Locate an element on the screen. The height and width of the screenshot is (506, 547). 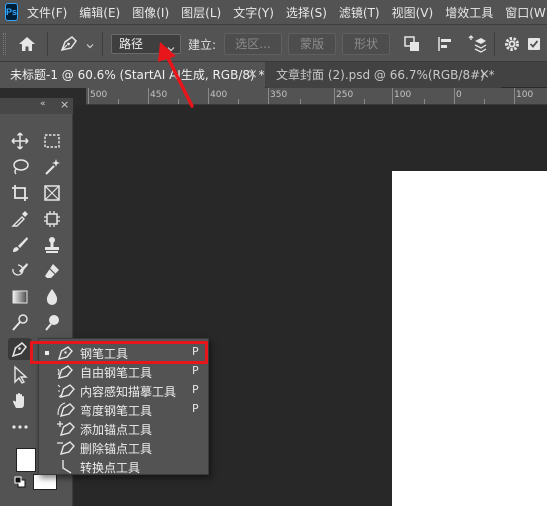
stamp-icon is located at coordinates (52, 245).